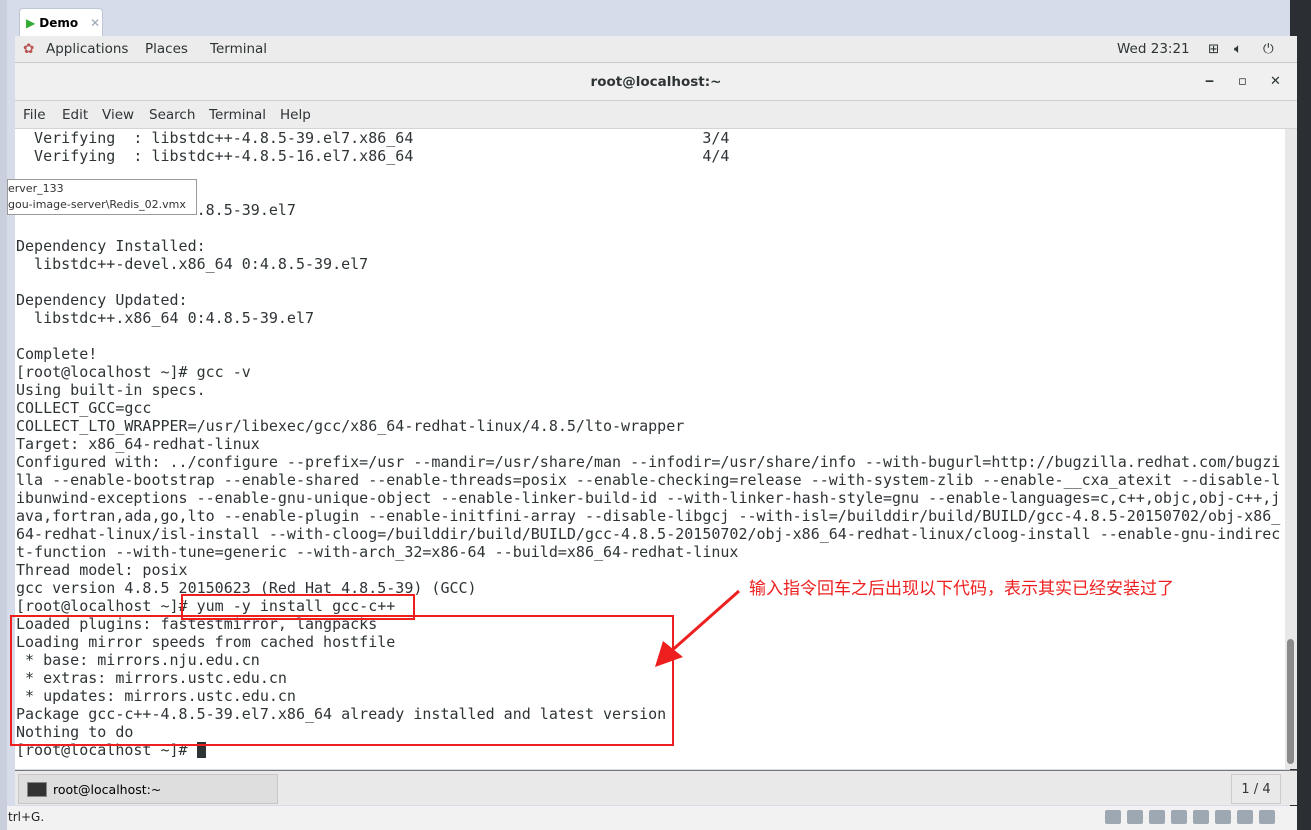  Describe the element at coordinates (192, 264) in the screenshot. I see `terminal-line: libstdc++-devel.x86_64 0:4.8.5-39.el7` at that location.